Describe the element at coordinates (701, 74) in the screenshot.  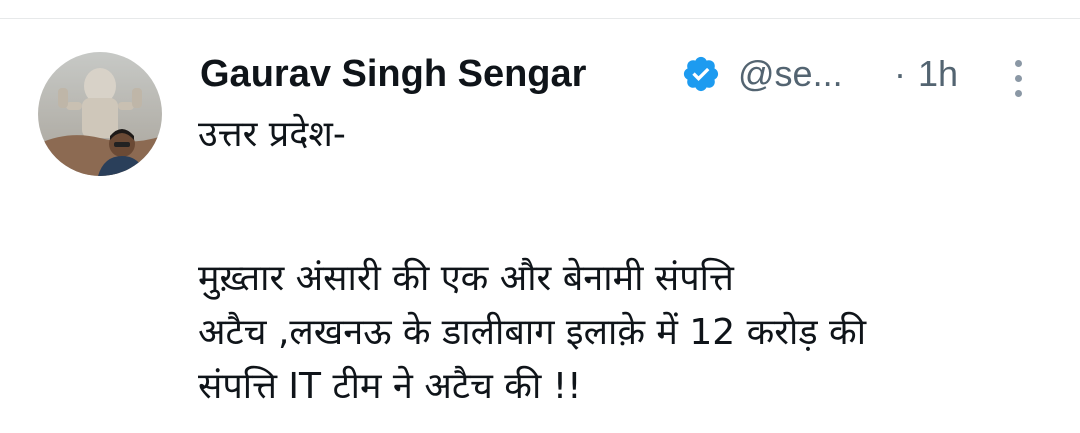
I see `verified-badge-icon` at that location.